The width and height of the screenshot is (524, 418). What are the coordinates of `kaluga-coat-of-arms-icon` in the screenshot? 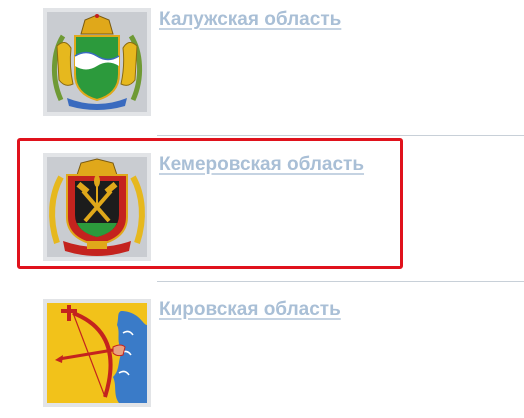 It's located at (97, 62).